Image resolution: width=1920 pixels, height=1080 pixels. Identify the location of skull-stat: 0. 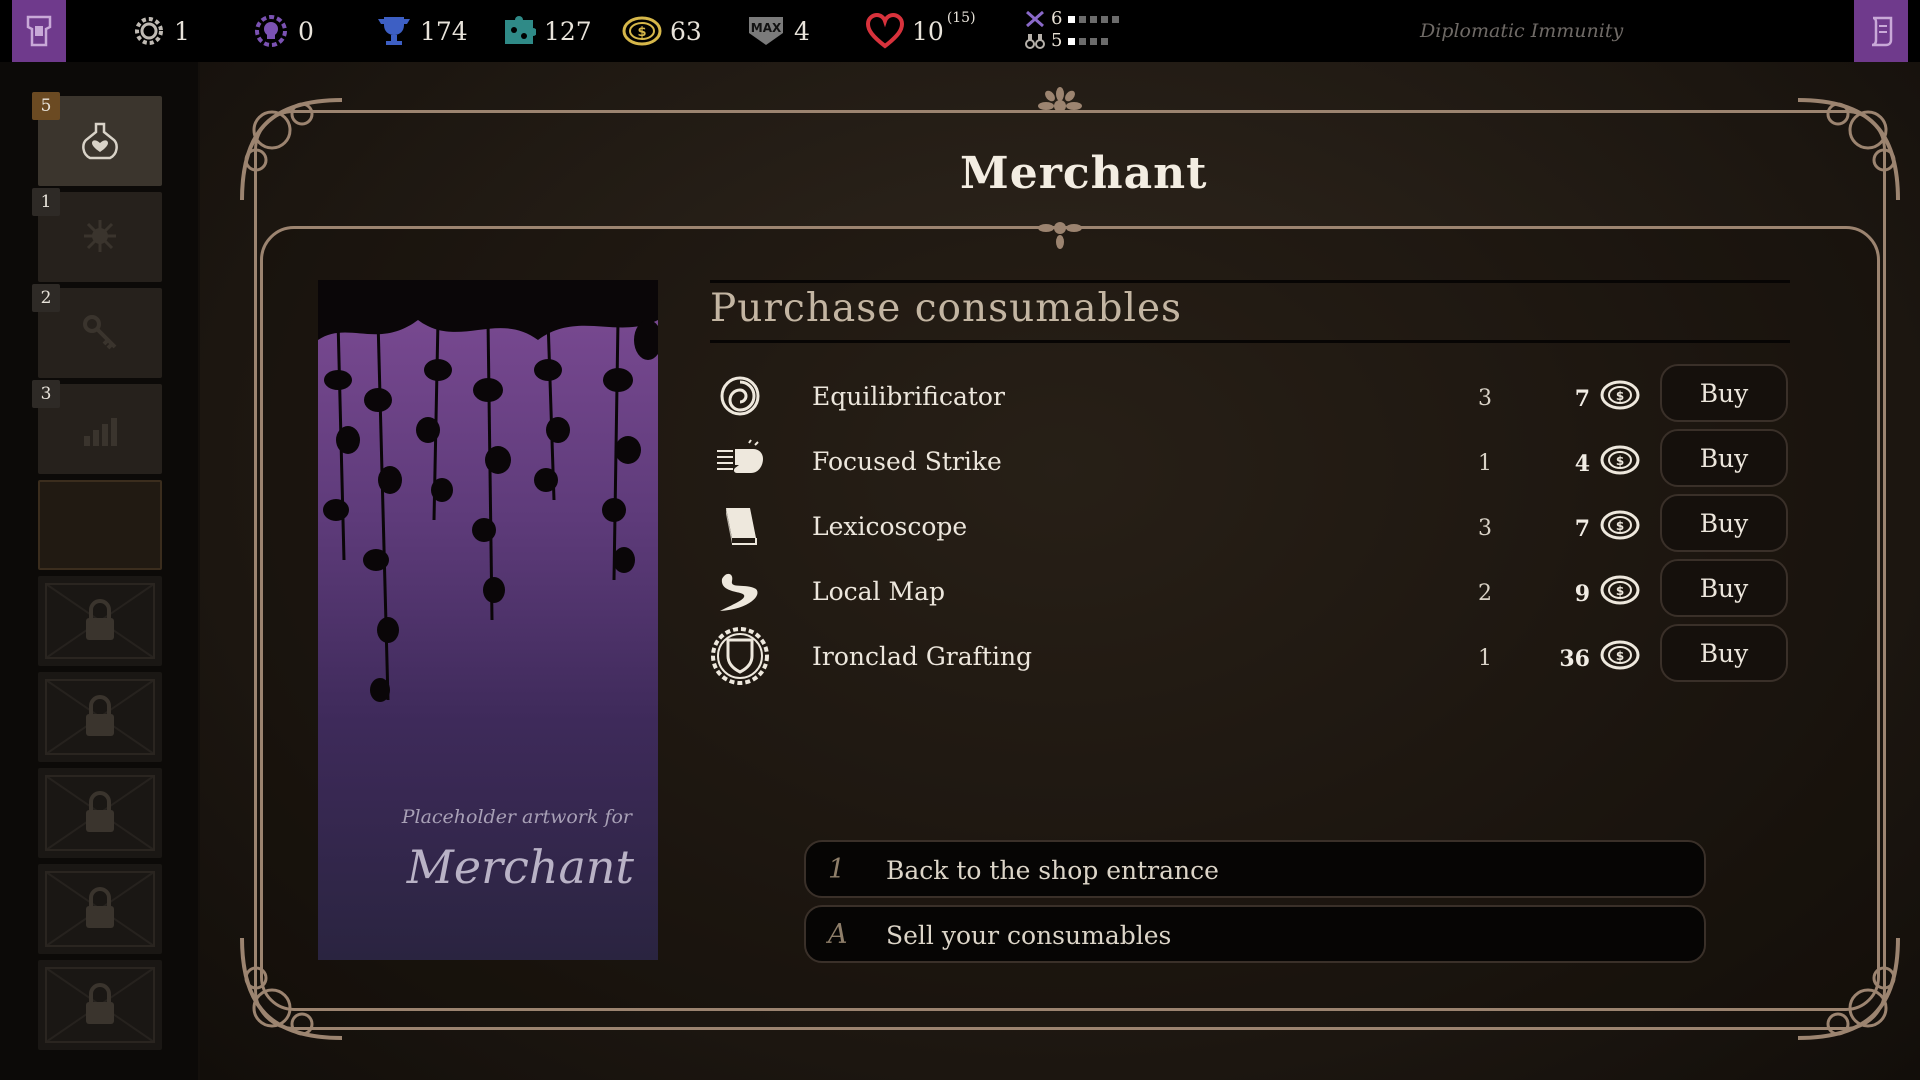
(283, 31).